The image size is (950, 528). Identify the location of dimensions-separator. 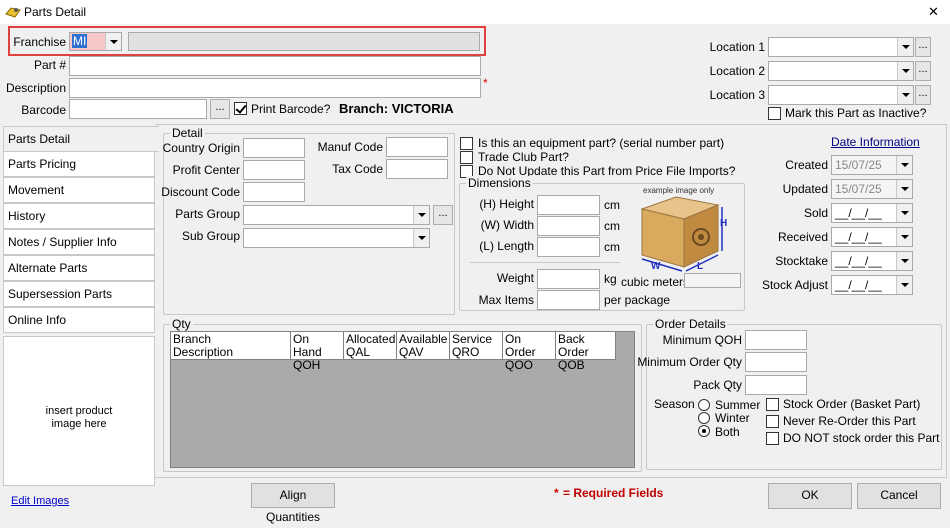
(545, 262).